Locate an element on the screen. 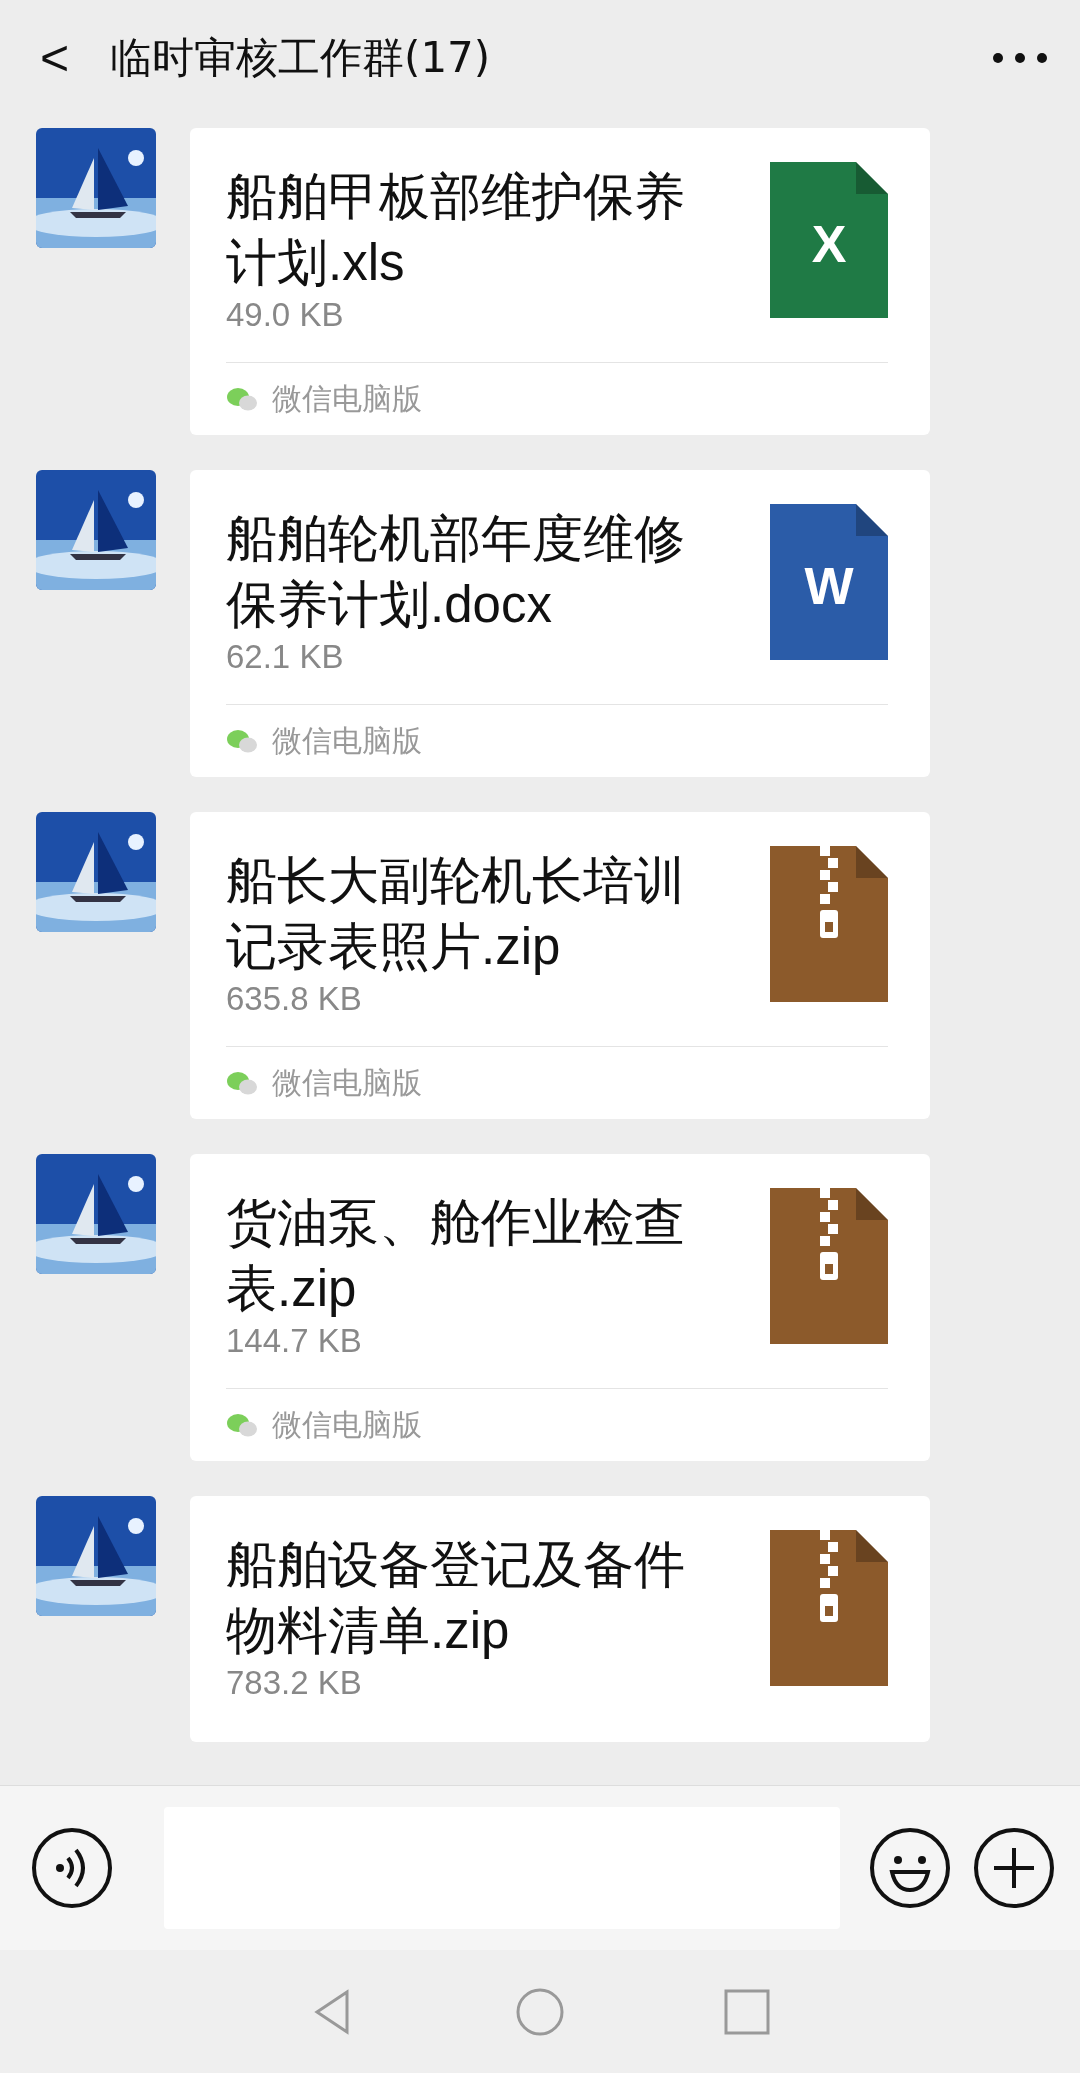 This screenshot has height=2073, width=1080. smiley-icon is located at coordinates (910, 1868).